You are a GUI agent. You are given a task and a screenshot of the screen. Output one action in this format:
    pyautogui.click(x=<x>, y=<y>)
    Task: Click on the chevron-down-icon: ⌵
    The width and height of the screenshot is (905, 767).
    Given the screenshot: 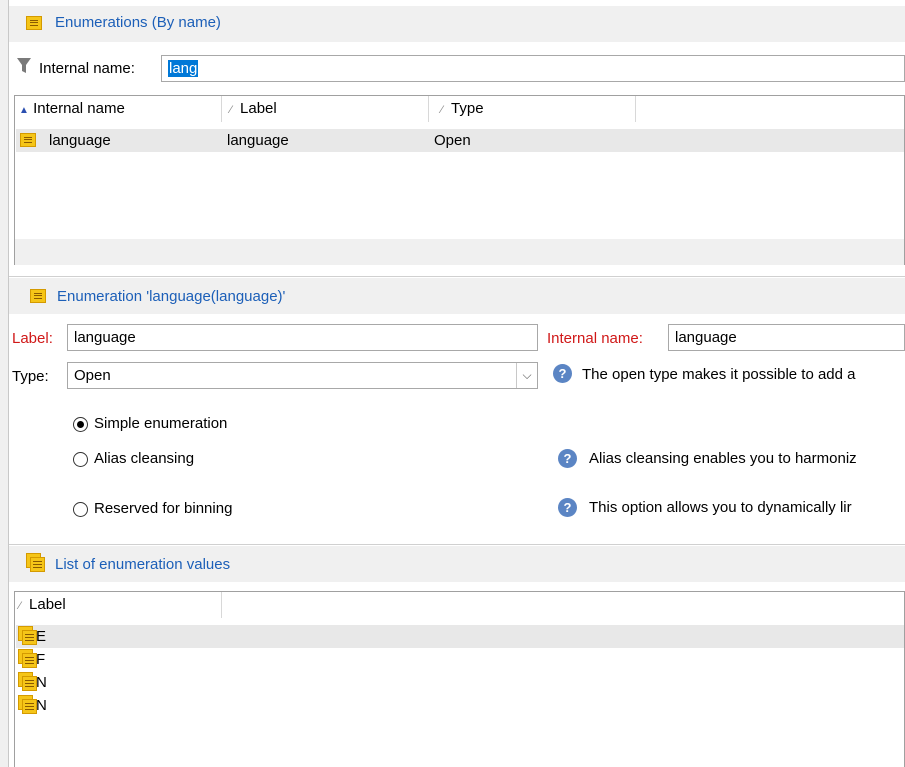 What is the action you would take?
    pyautogui.click(x=526, y=375)
    